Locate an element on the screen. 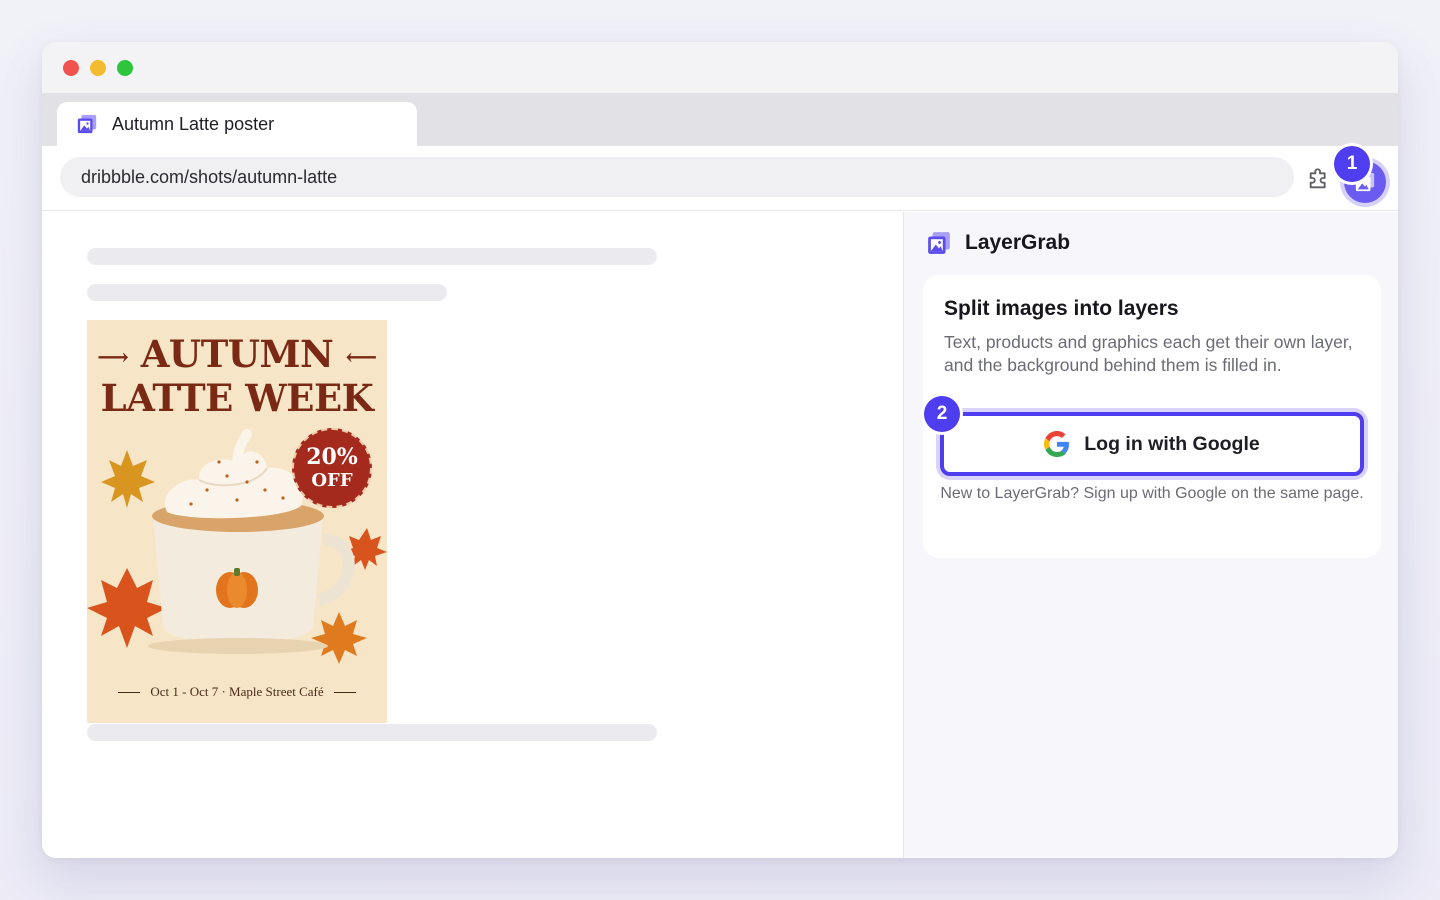 This screenshot has width=1440, height=900. poster-footer: Oct 1 - Oct 7 · Maple Street Café is located at coordinates (237, 692).